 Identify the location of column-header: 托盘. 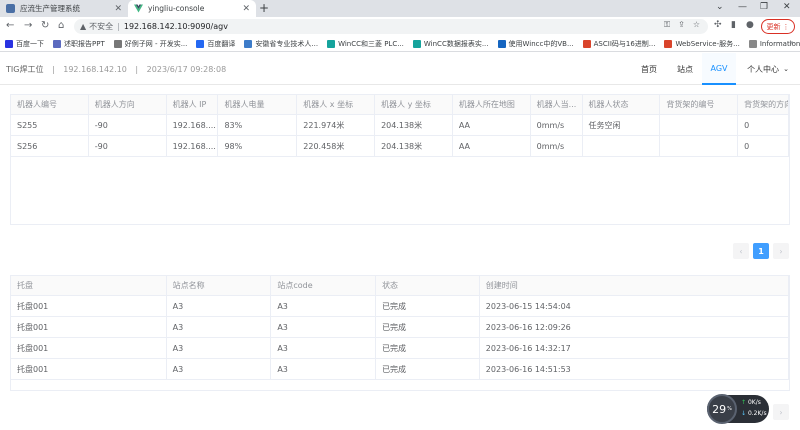
(89, 285).